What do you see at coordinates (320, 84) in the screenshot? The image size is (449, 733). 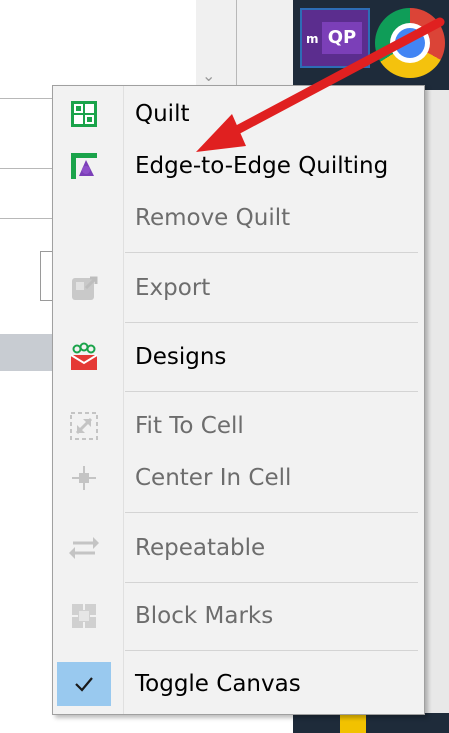 I see `annotation-arrow` at bounding box center [320, 84].